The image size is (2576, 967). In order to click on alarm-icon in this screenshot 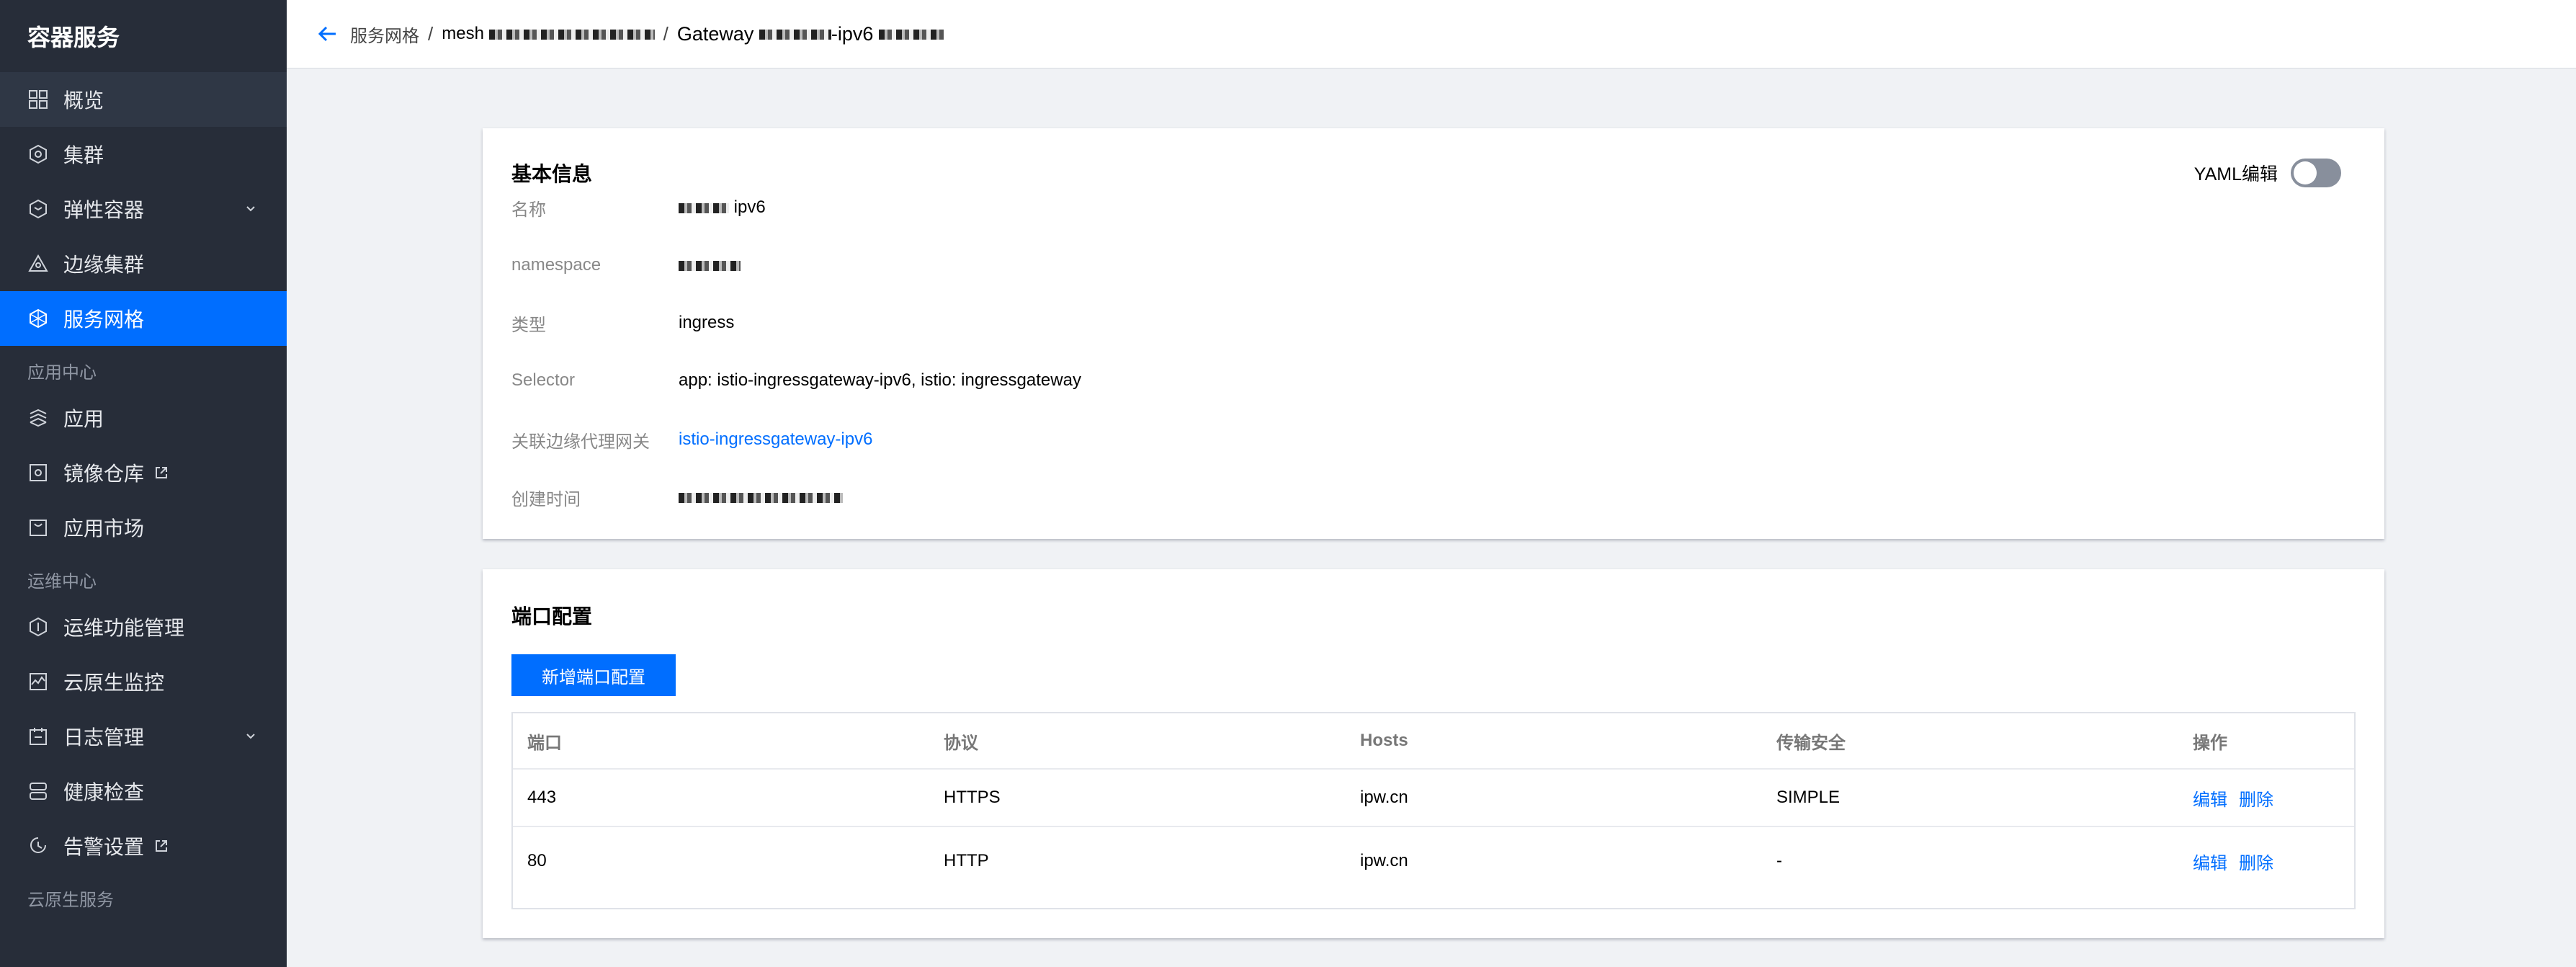, I will do `click(38, 846)`.